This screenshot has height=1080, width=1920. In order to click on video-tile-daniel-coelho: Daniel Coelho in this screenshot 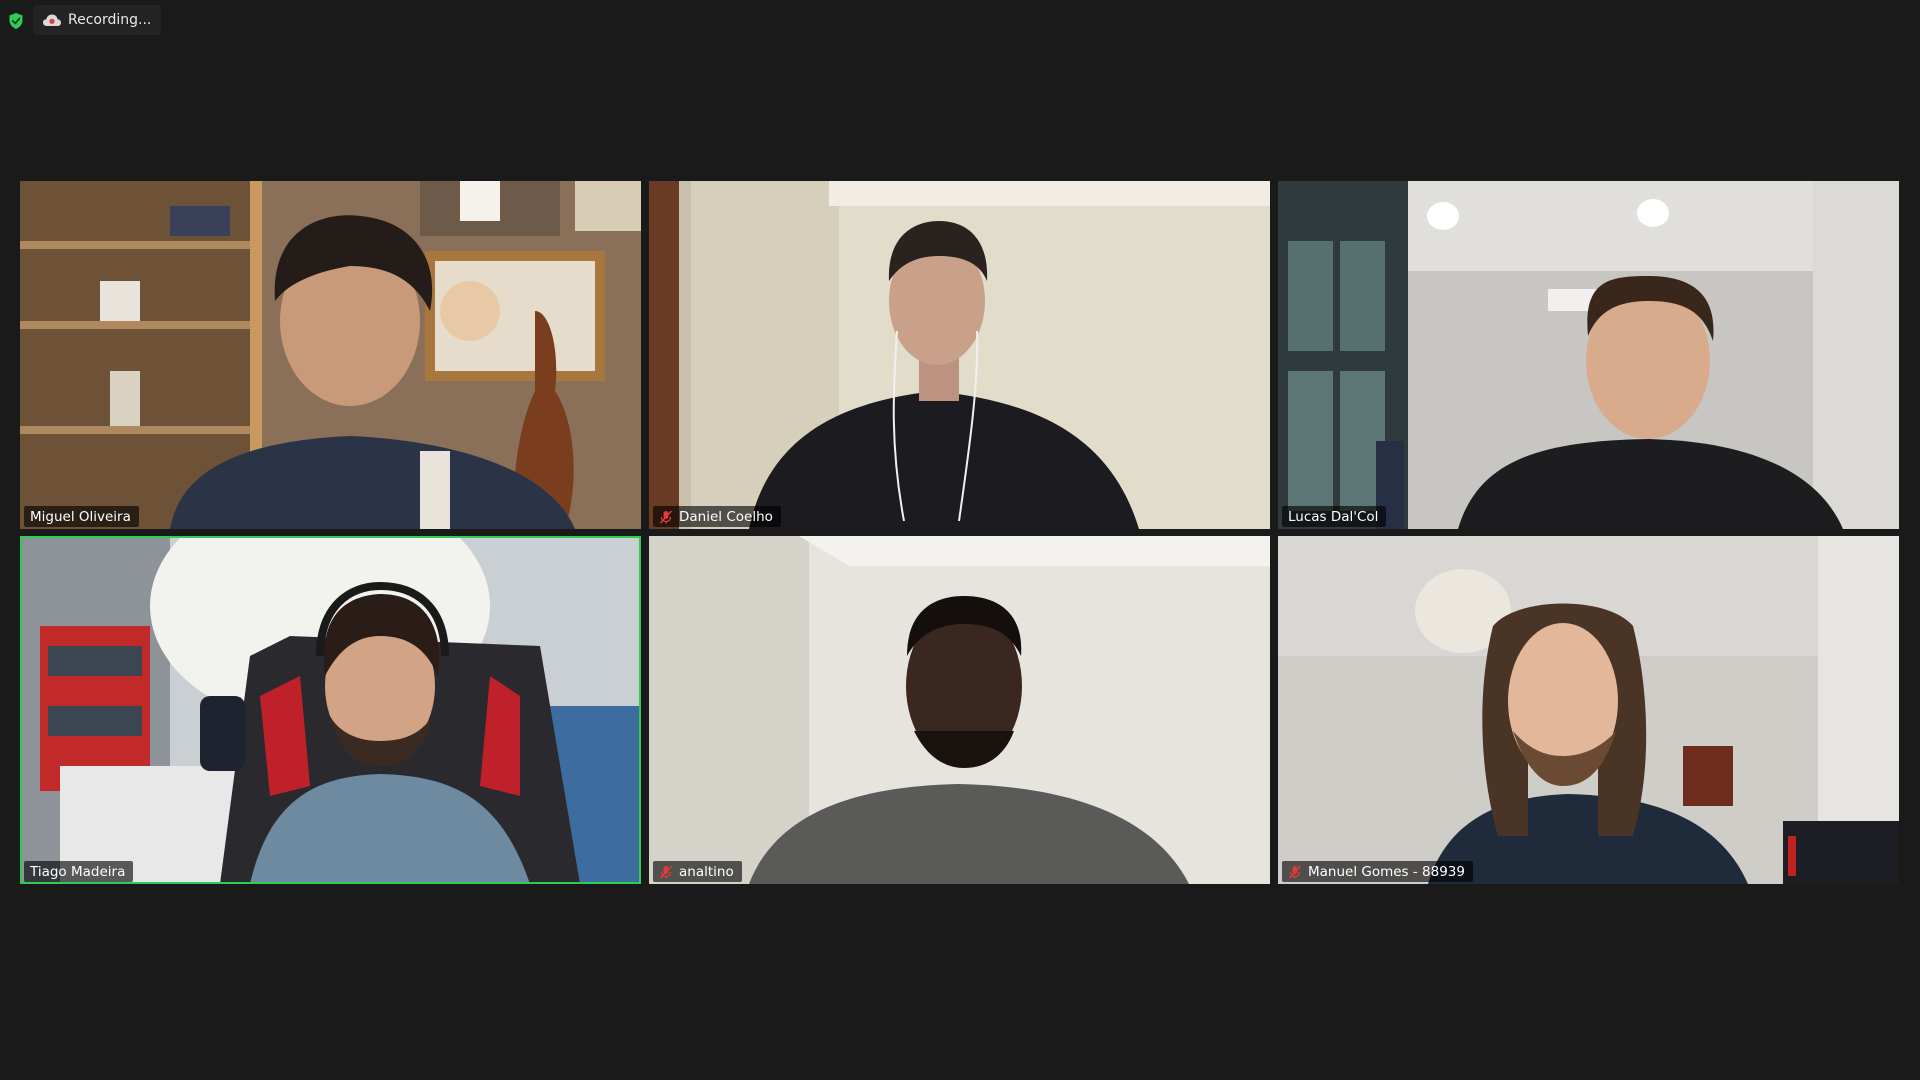, I will do `click(959, 355)`.